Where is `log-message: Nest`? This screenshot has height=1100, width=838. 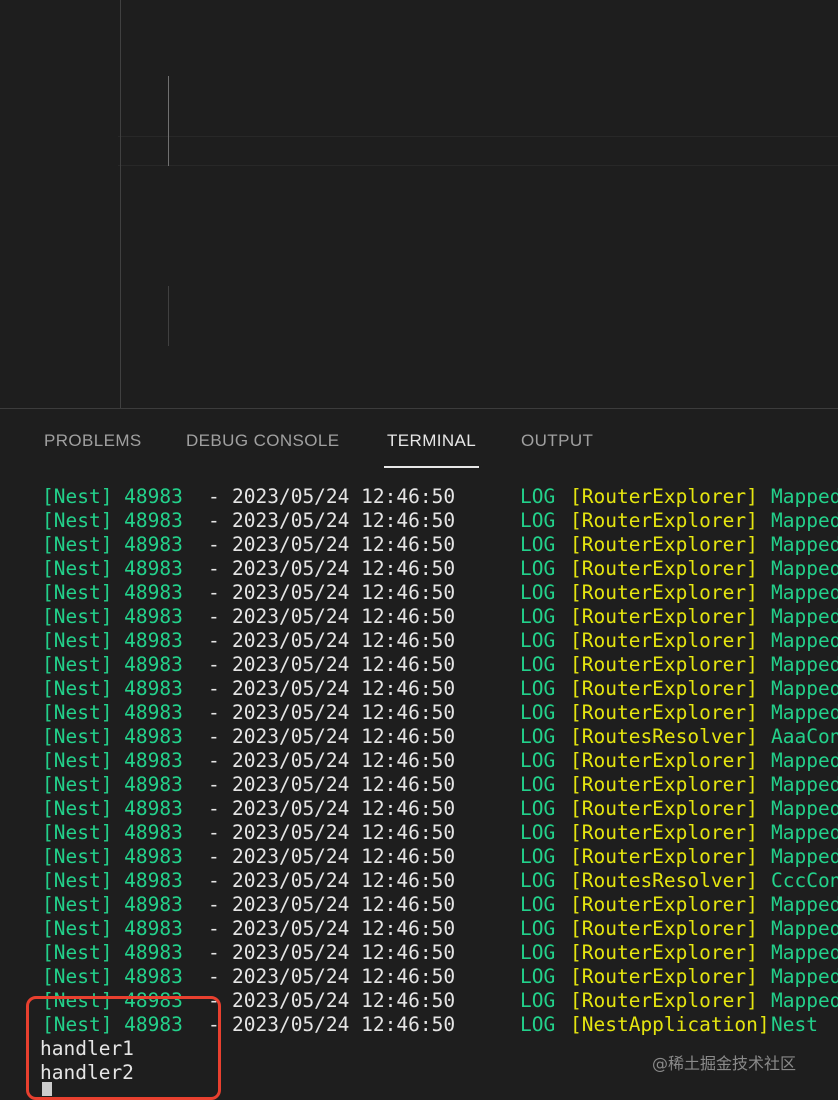 log-message: Nest is located at coordinates (794, 1024).